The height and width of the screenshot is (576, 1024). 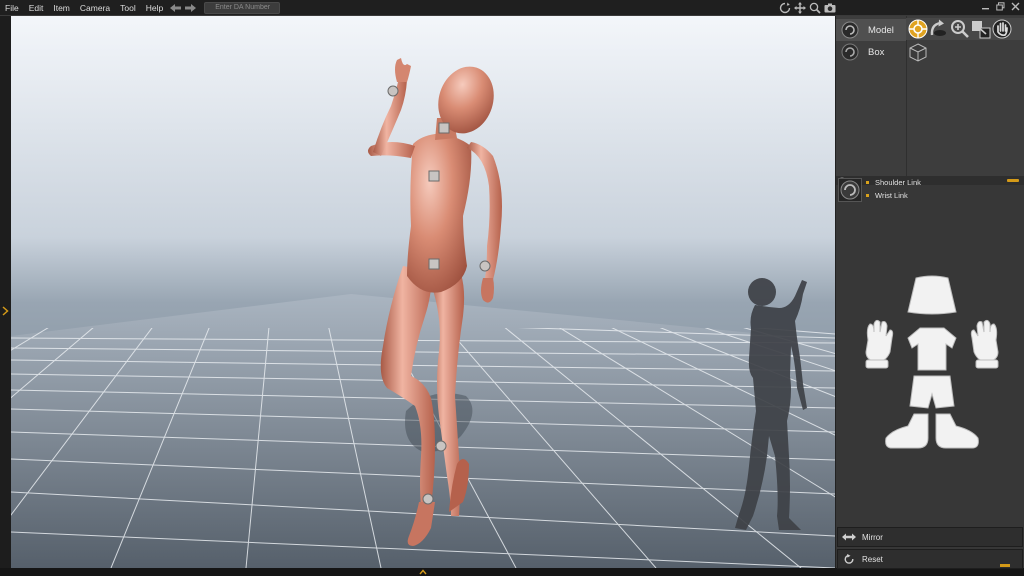 I want to click on link-item-shoulder: Shoulder Link, so click(x=893, y=182).